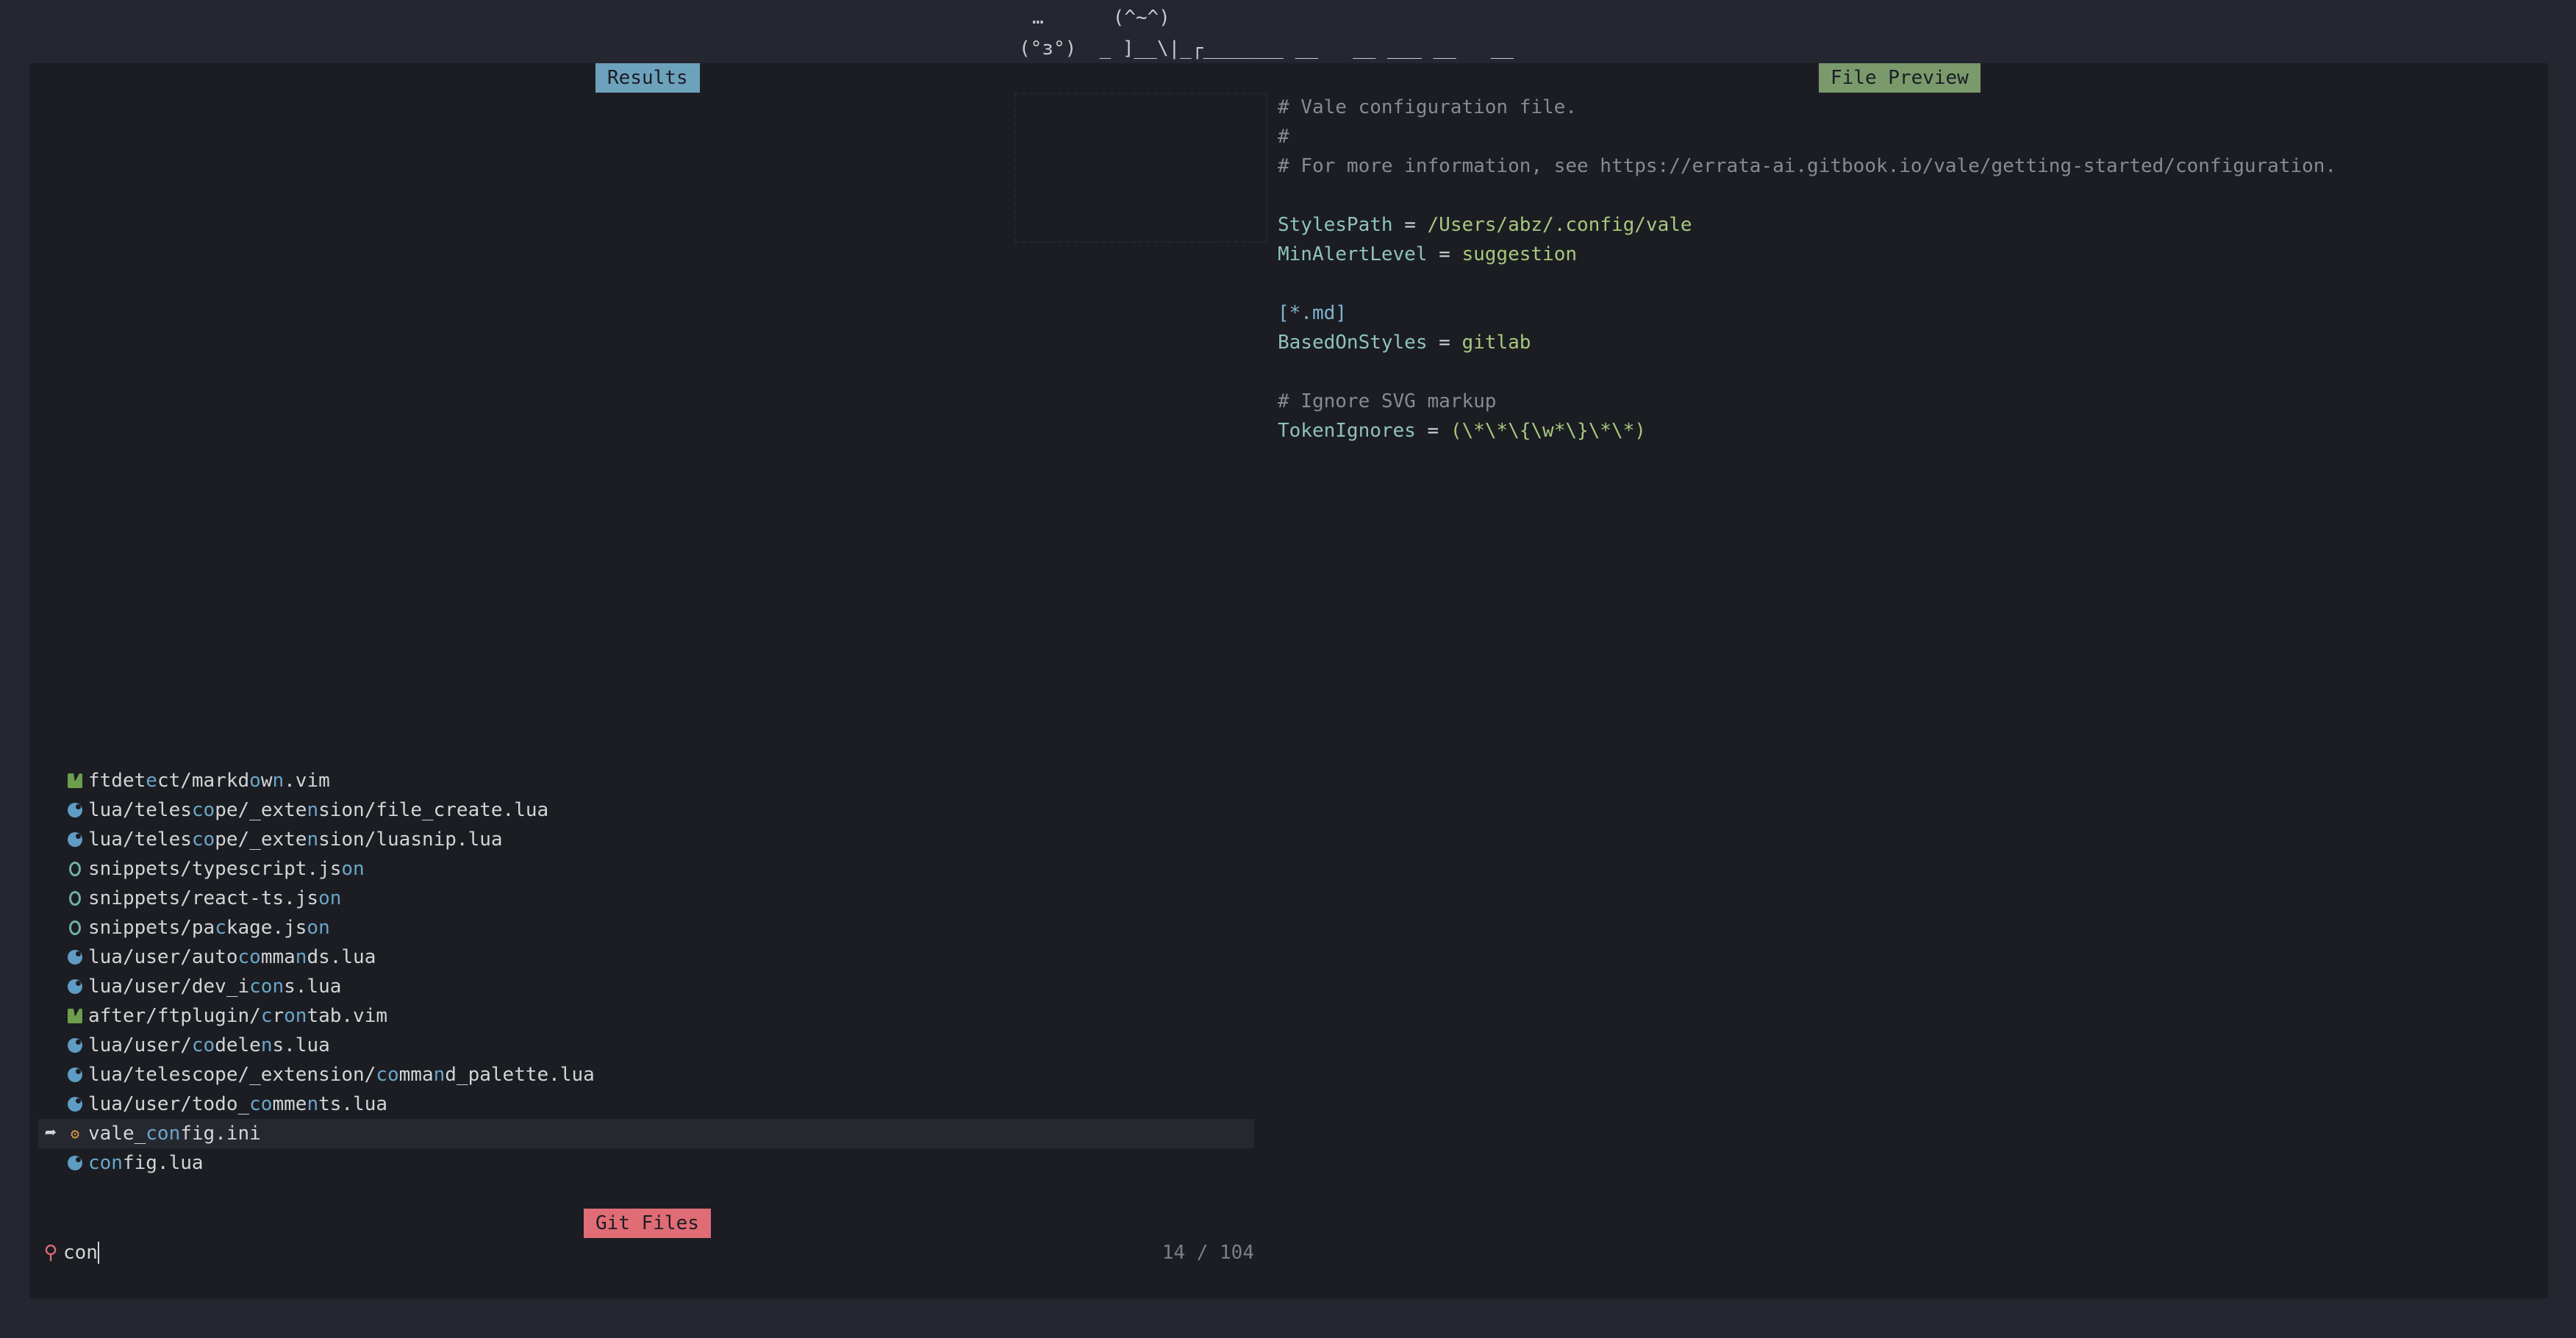 The image size is (2576, 1338). Describe the element at coordinates (1387, 401) in the screenshot. I see `preview-token: # Ignore SVG markup` at that location.